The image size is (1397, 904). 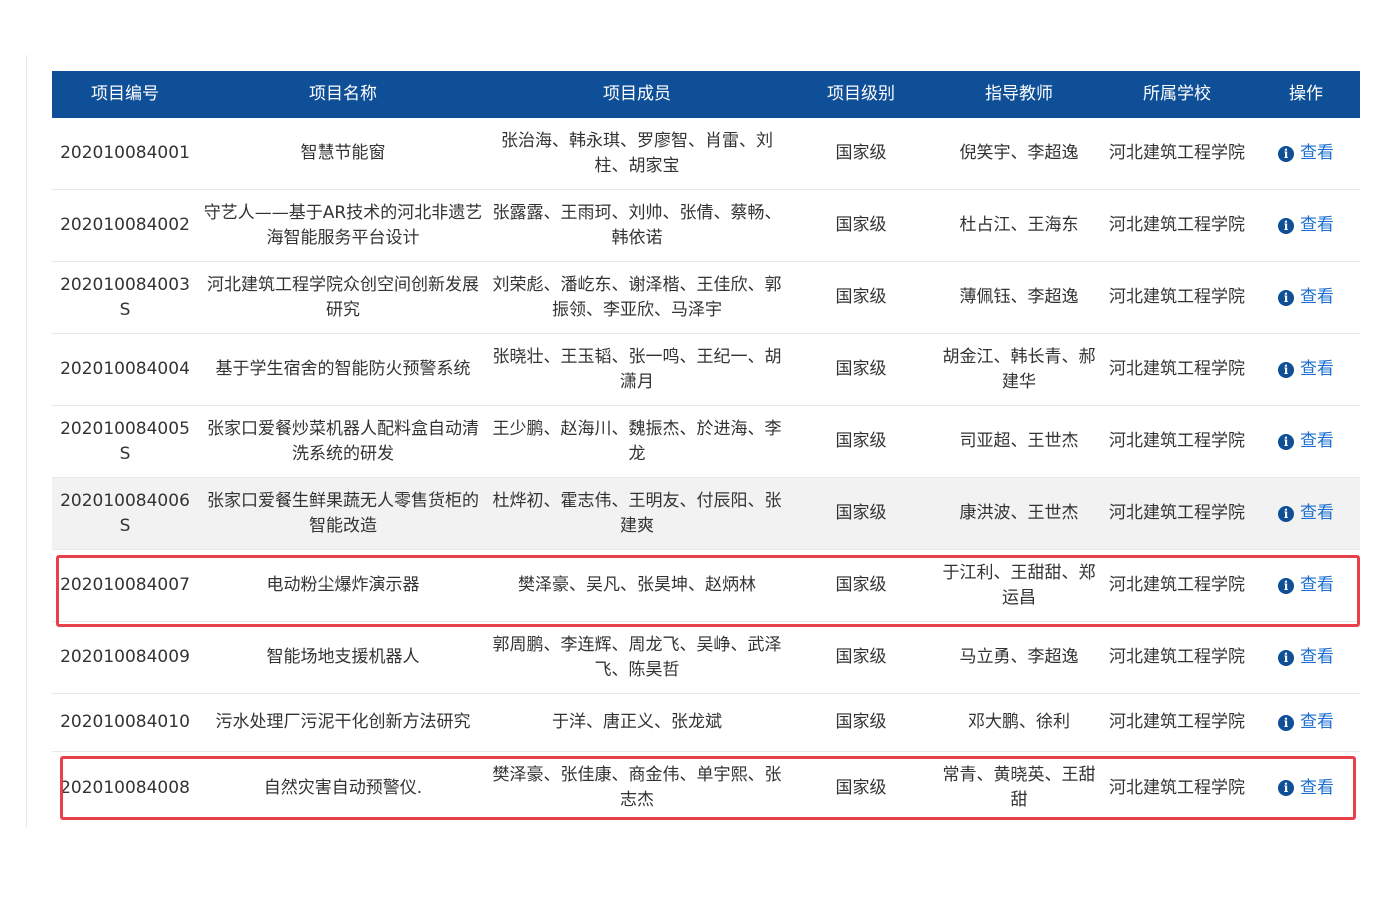 I want to click on header-project-id: 项目编号, so click(x=125, y=94).